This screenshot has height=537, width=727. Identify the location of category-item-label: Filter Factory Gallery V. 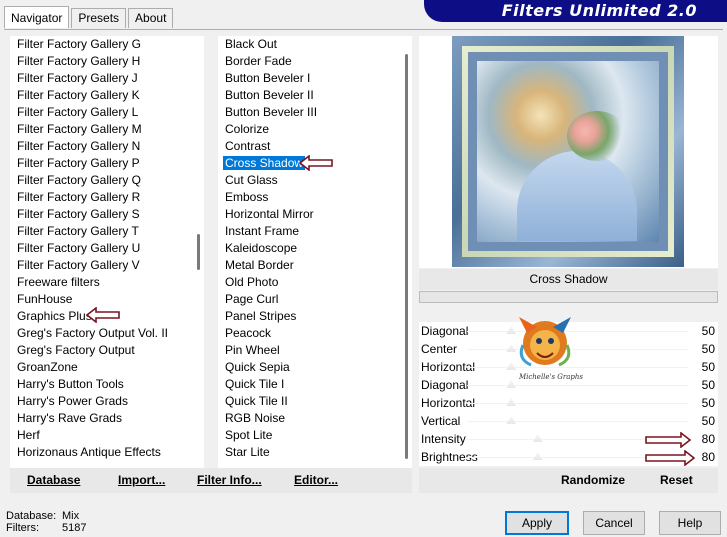
(78, 265).